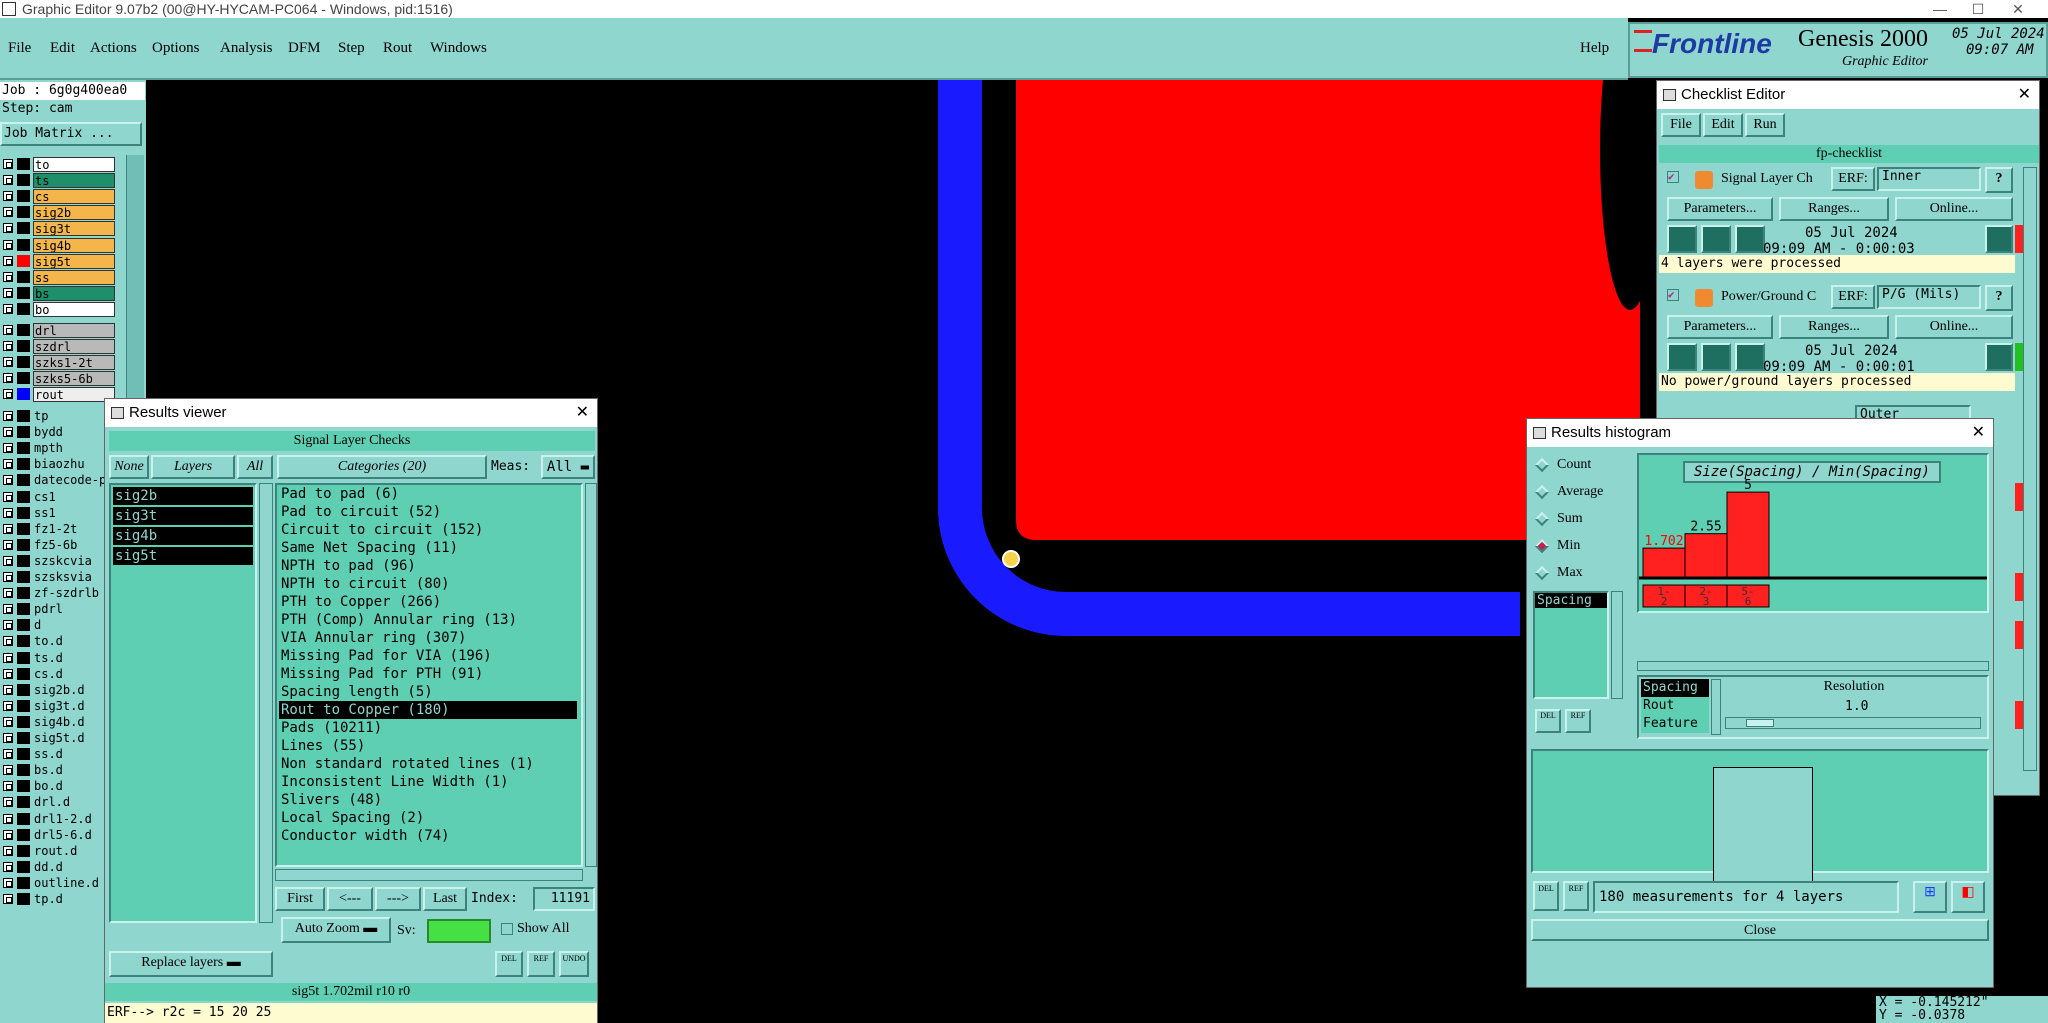  I want to click on category-item: Pads (10211), so click(428, 728).